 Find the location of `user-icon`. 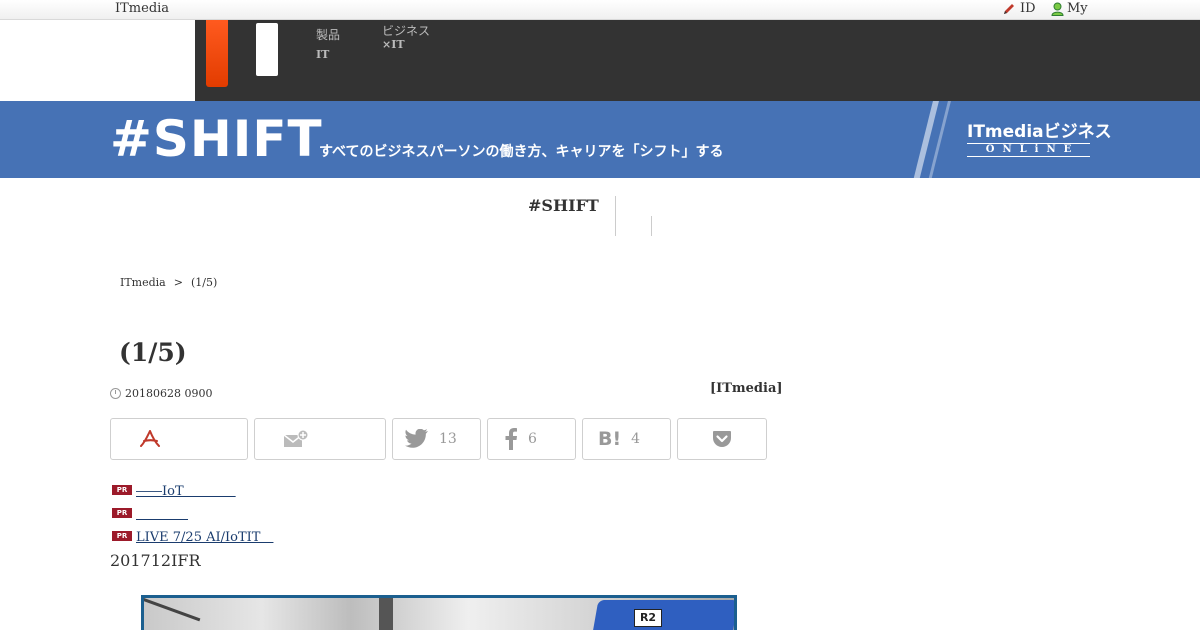

user-icon is located at coordinates (1057, 9).